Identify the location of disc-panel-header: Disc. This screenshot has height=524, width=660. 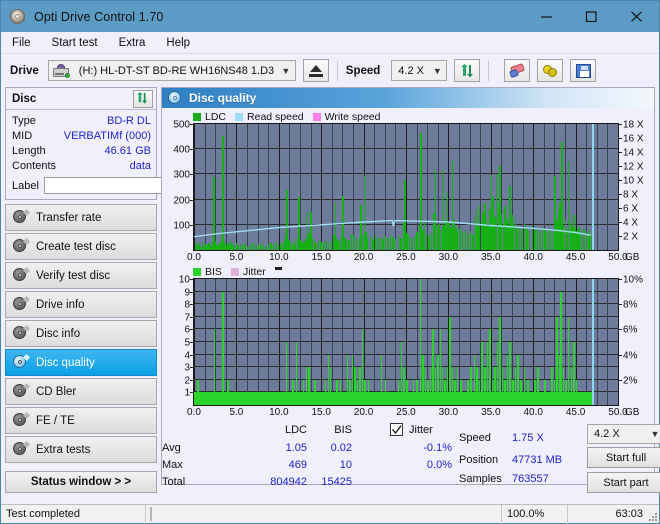
(81, 99).